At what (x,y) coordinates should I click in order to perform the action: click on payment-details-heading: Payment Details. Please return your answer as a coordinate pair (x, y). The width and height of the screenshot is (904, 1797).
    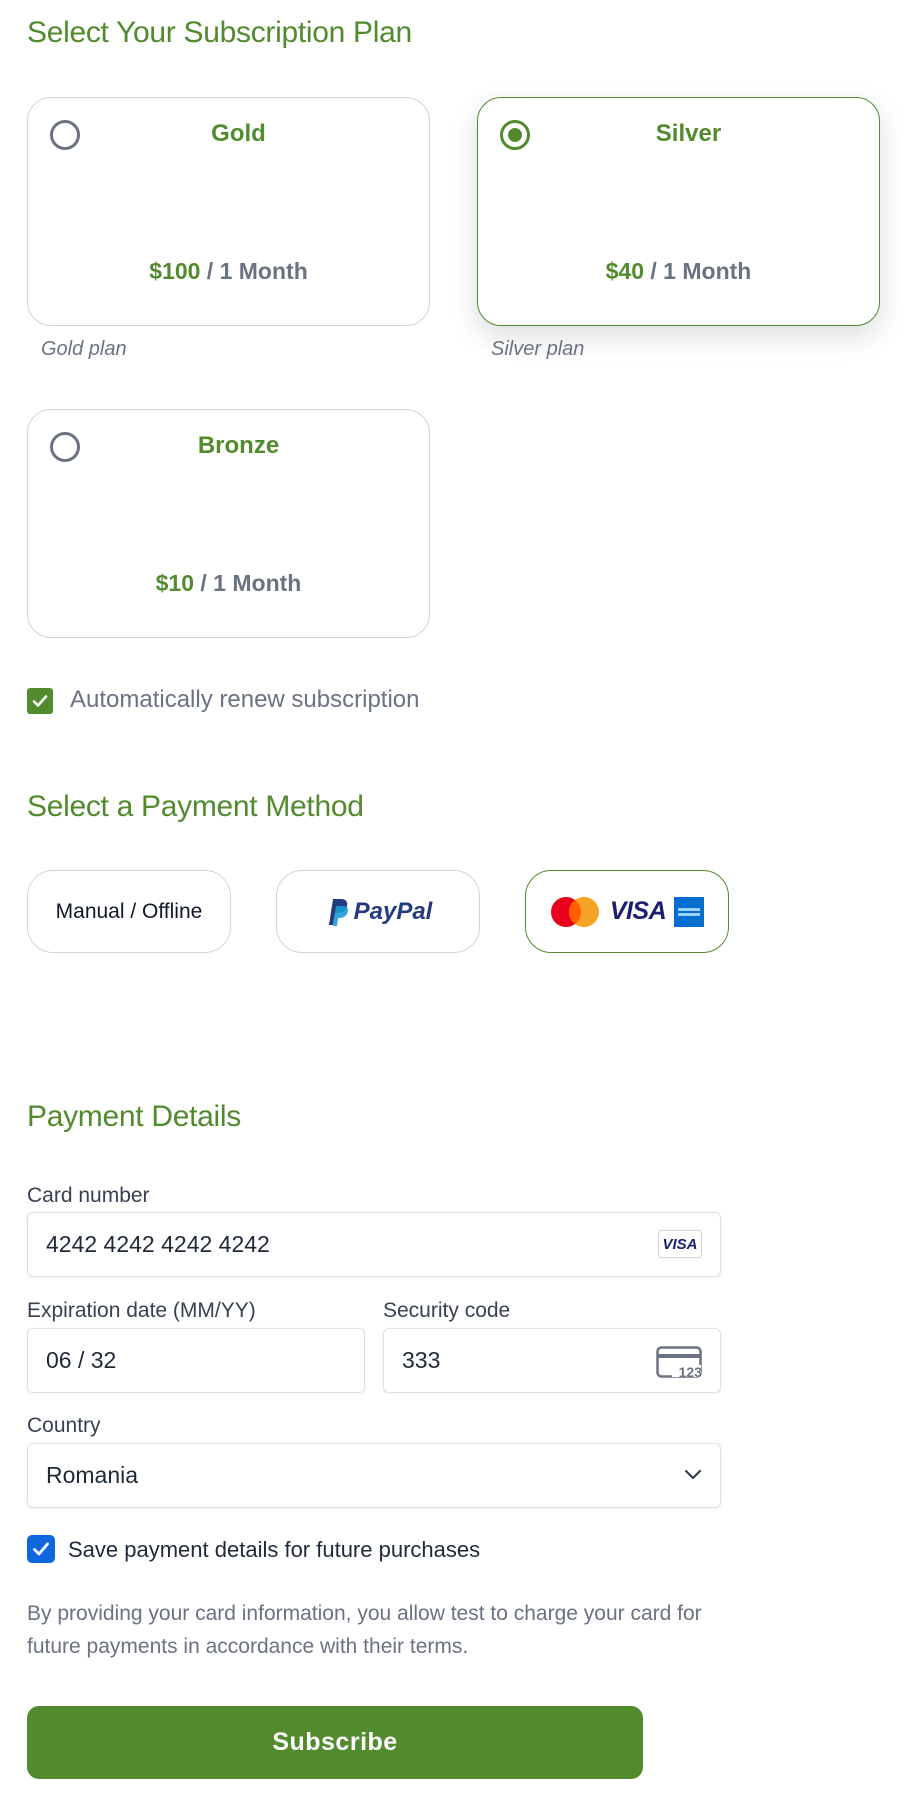
    Looking at the image, I should click on (134, 1116).